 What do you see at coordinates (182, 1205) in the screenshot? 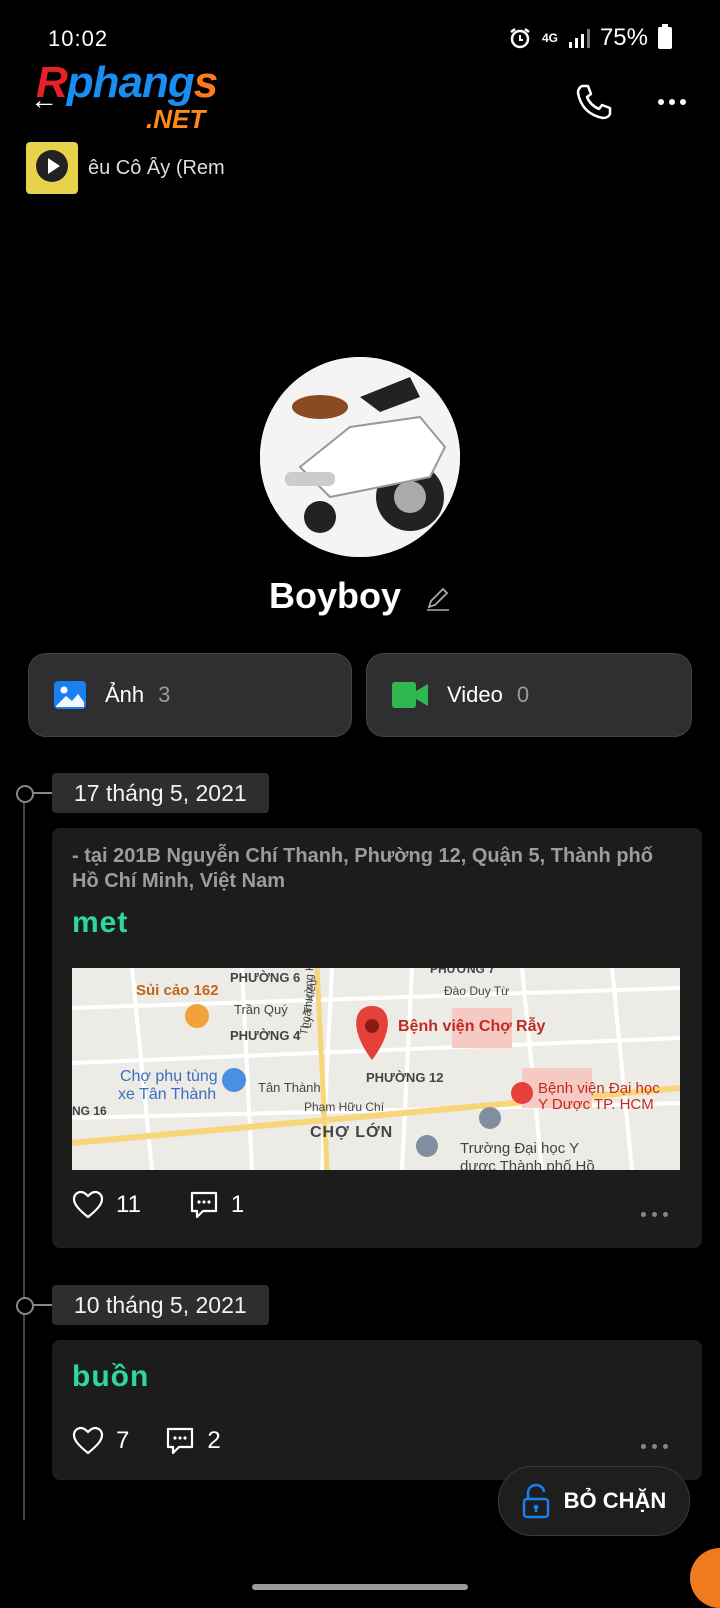
I see `post-actions: 11 1` at bounding box center [182, 1205].